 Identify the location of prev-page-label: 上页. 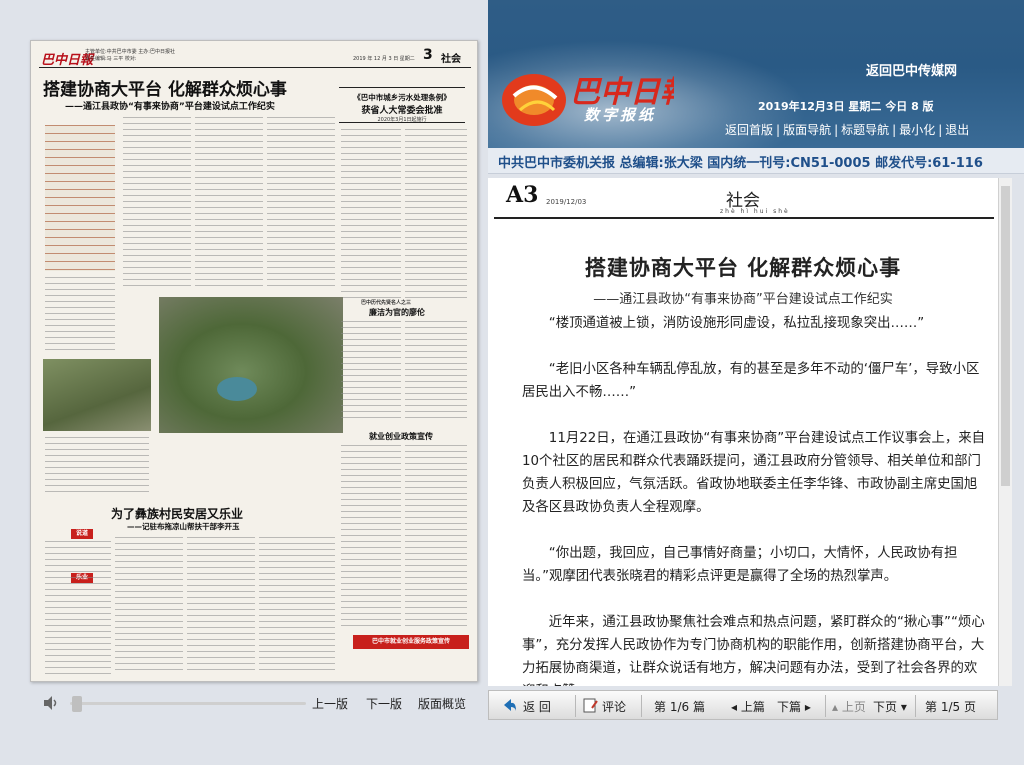
(853, 707).